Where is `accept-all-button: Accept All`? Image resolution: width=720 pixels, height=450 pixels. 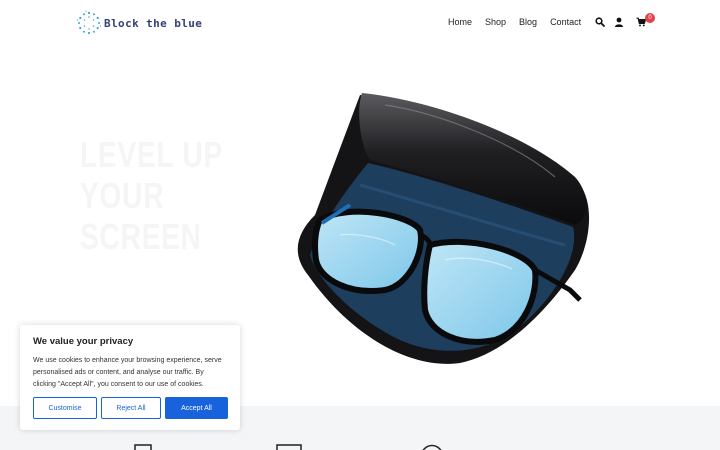
accept-all-button: Accept All is located at coordinates (196, 408).